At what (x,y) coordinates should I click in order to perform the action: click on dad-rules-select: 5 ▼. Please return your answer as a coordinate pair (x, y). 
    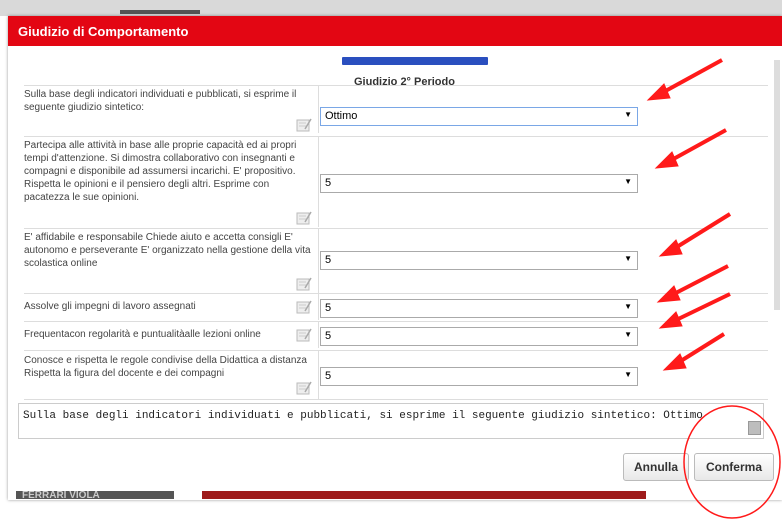
    Looking at the image, I should click on (479, 376).